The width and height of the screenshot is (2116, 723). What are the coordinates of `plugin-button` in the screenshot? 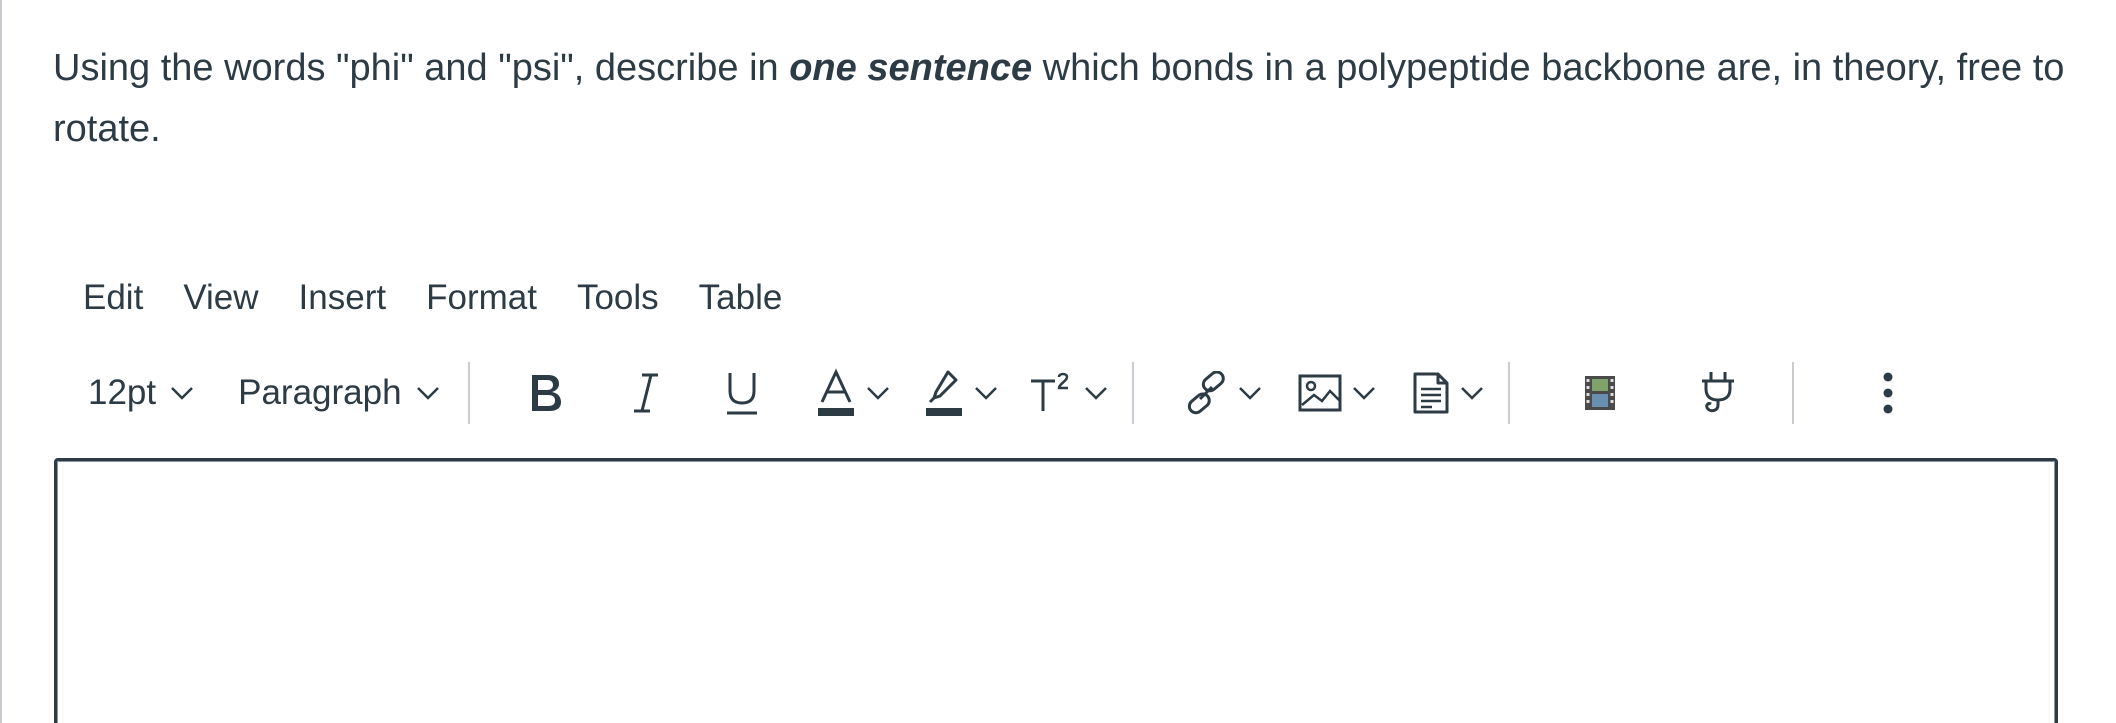 It's located at (1718, 393).